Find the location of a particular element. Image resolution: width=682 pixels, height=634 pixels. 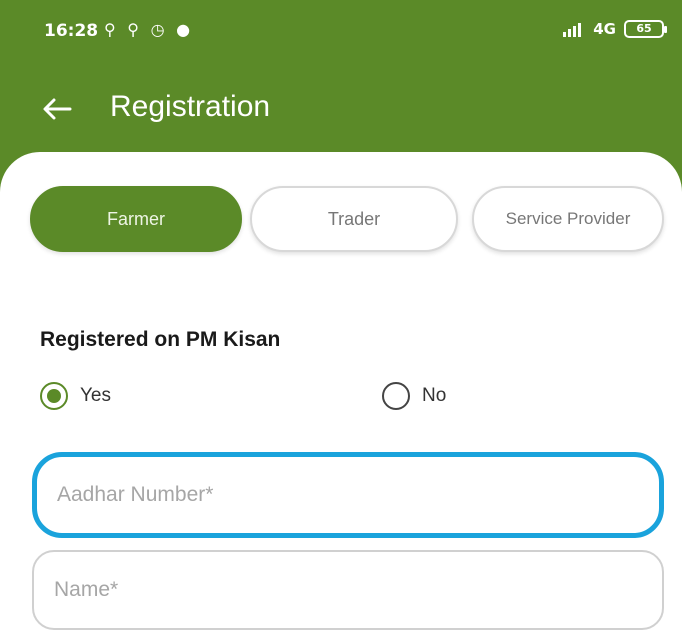

radio-no-label: No is located at coordinates (434, 395).